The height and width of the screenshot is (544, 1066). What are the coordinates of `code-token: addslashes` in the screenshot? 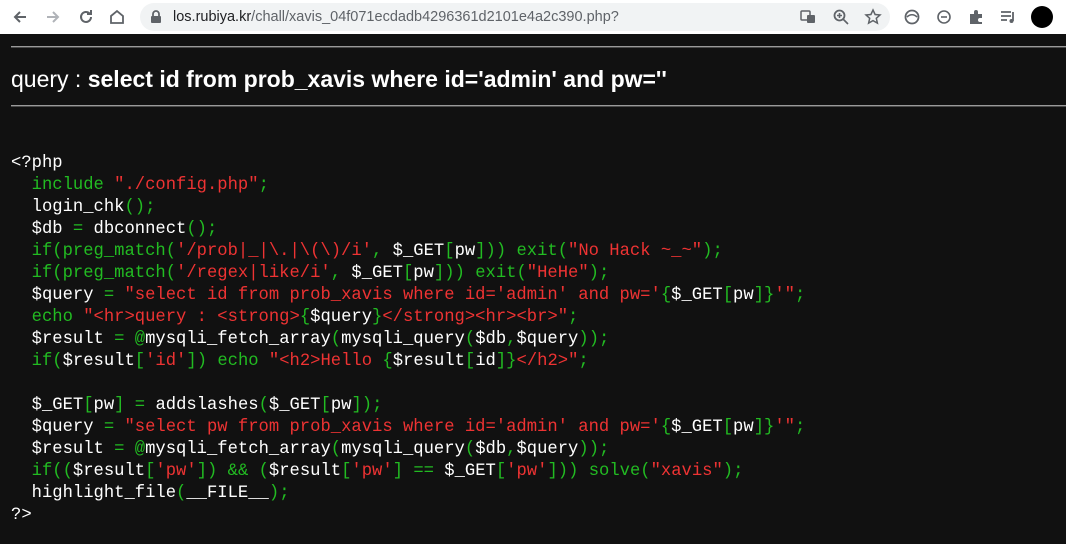 It's located at (207, 405).